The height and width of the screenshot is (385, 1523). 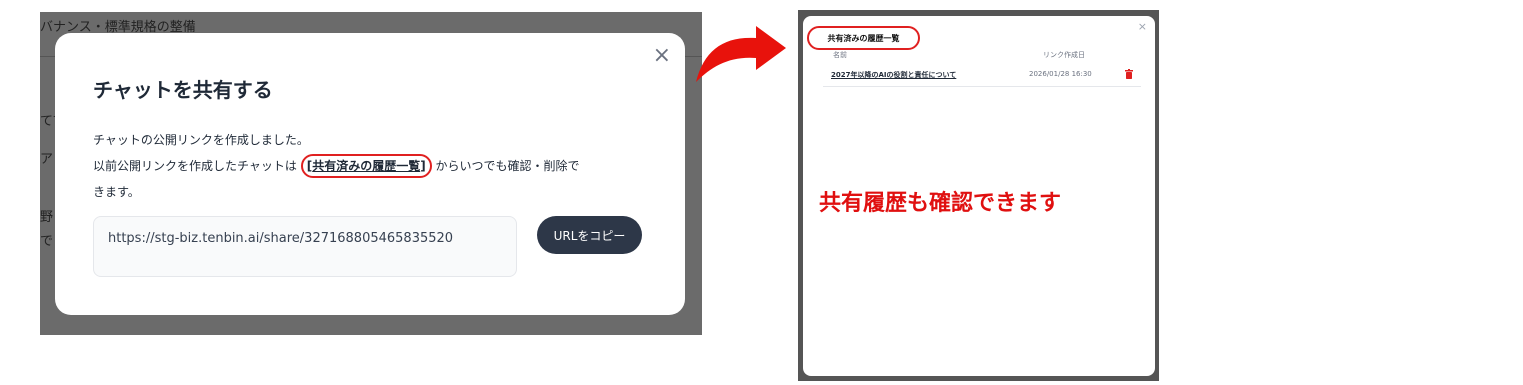 What do you see at coordinates (47, 217) in the screenshot?
I see `background-text: 野` at bounding box center [47, 217].